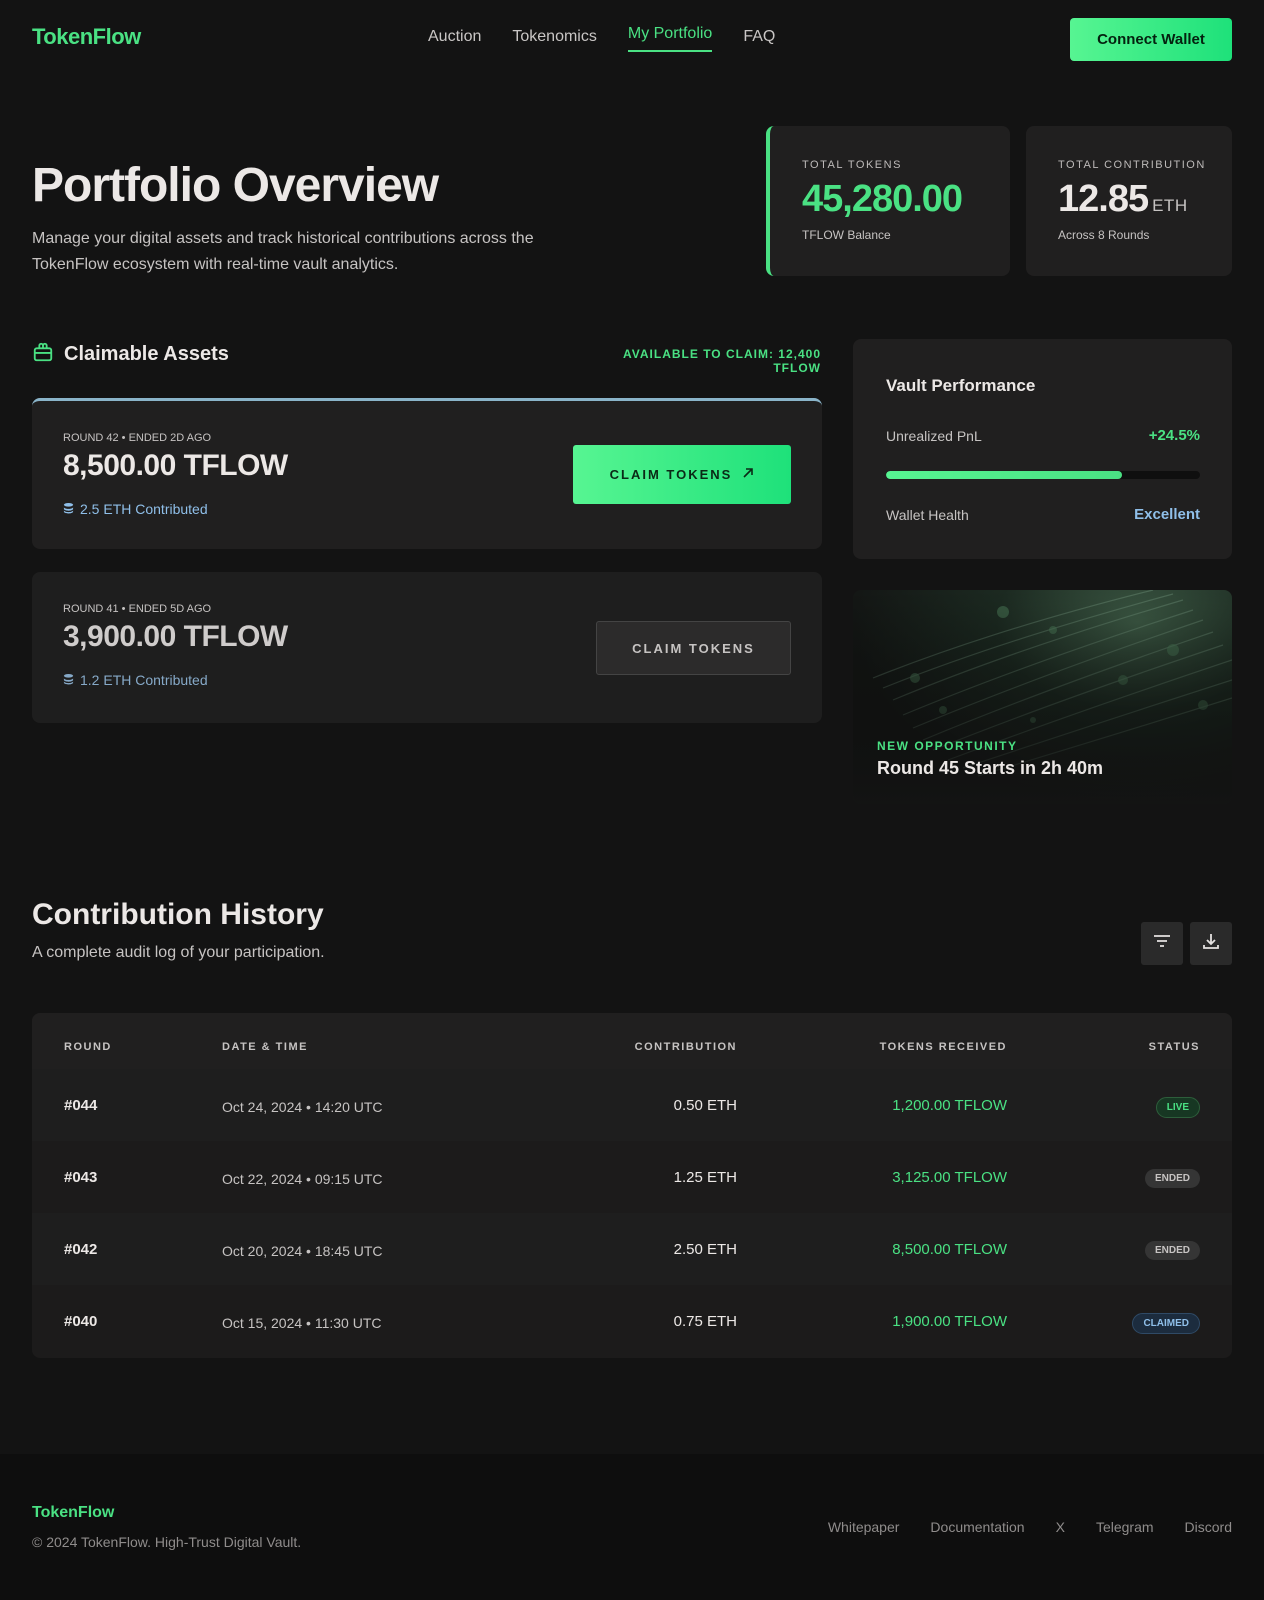 The image size is (1264, 1600). I want to click on section-title: Claimable Assets, so click(146, 354).